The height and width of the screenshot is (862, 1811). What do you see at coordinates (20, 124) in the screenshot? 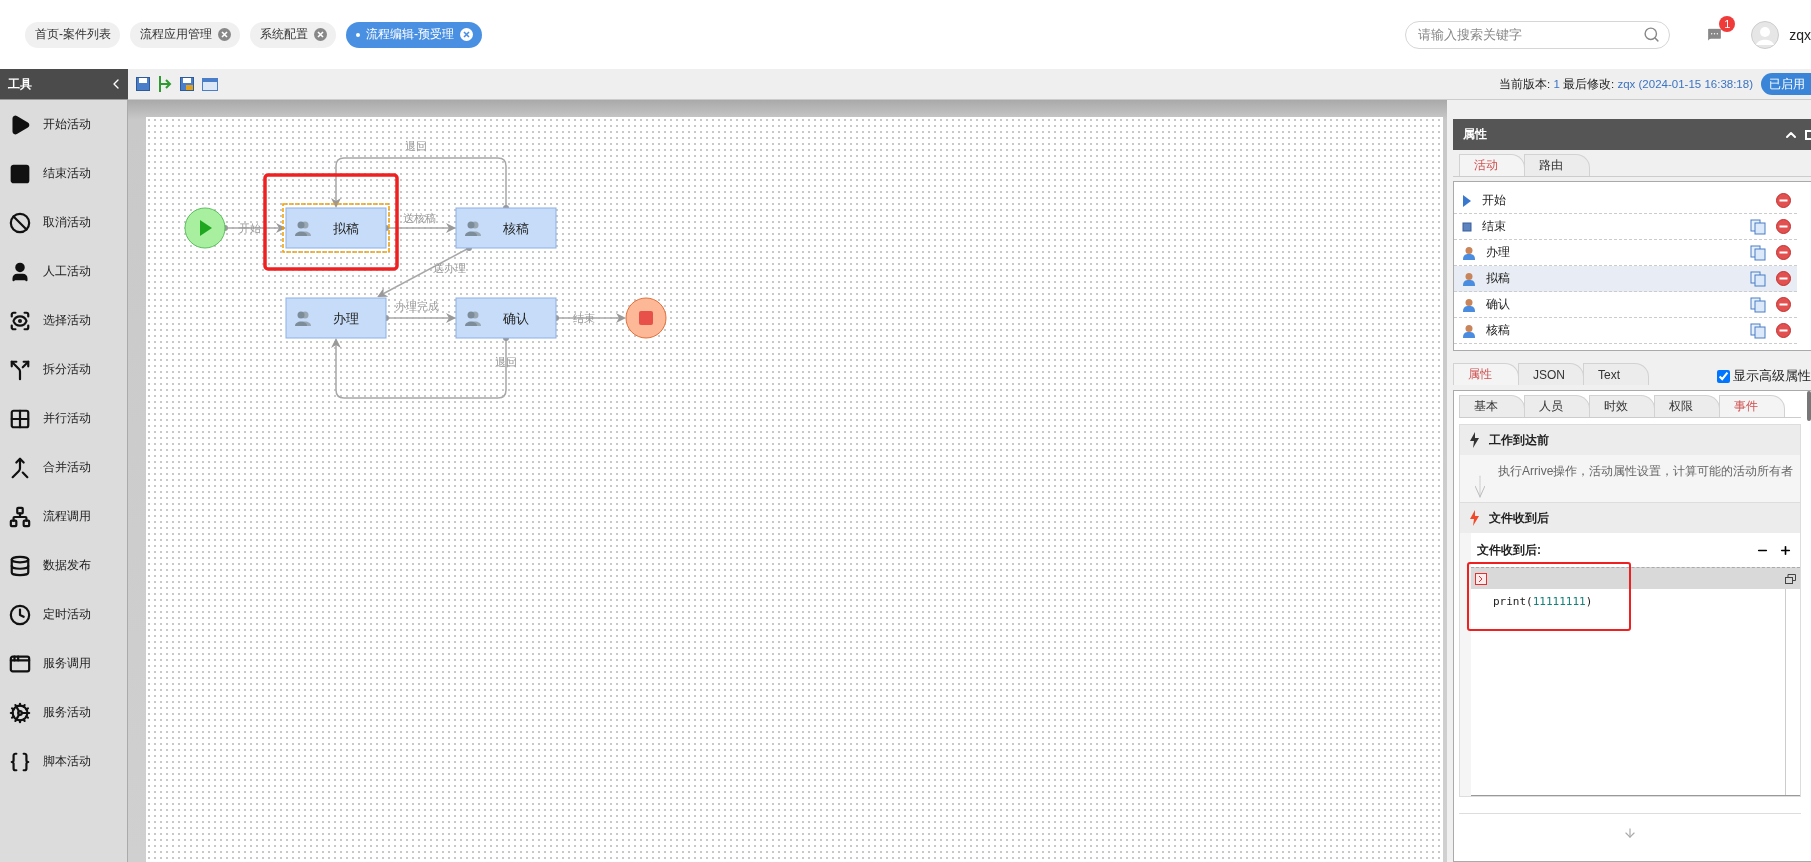
I see `play-icon` at bounding box center [20, 124].